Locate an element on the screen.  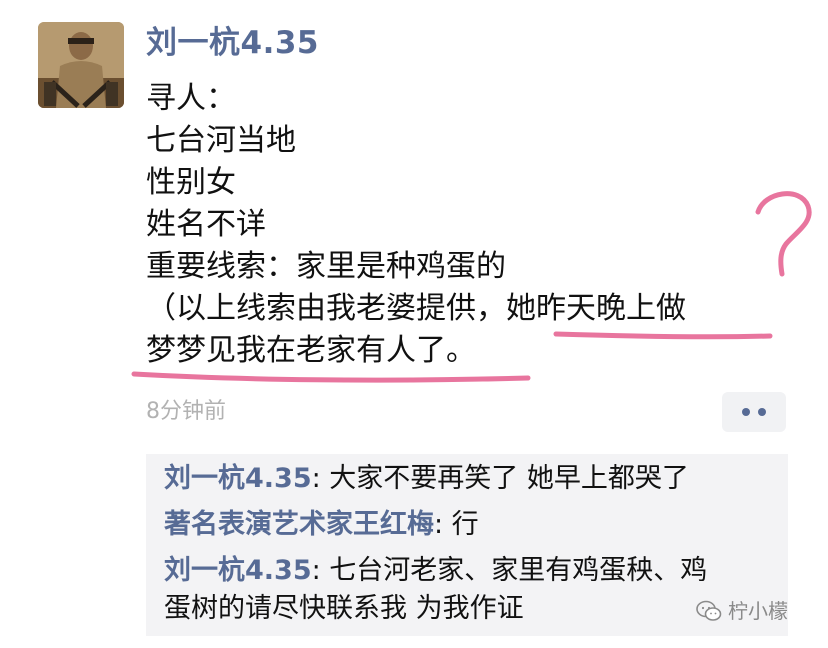
post-line: 七台河当地 is located at coordinates (221, 140).